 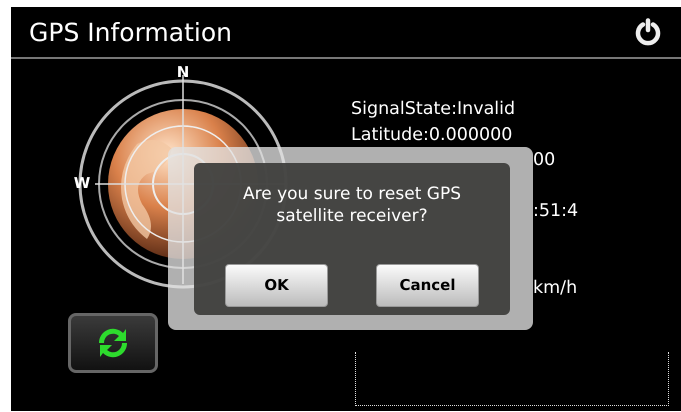 What do you see at coordinates (555, 288) in the screenshot?
I see `info-text: km/h` at bounding box center [555, 288].